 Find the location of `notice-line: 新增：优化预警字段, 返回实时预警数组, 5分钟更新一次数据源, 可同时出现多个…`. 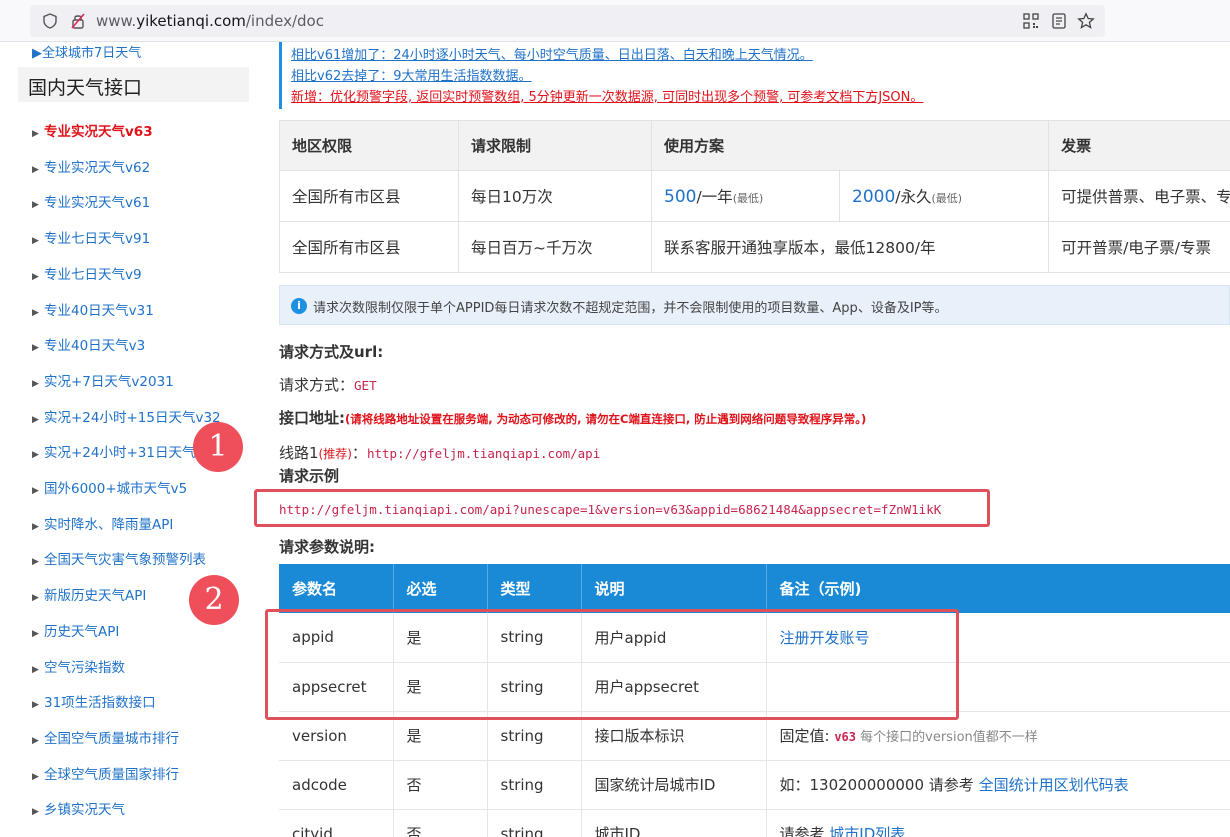

notice-line: 新增：优化预警字段, 返回实时预警数组, 5分钟更新一次数据源, 可同时出现多个… is located at coordinates (607, 95).